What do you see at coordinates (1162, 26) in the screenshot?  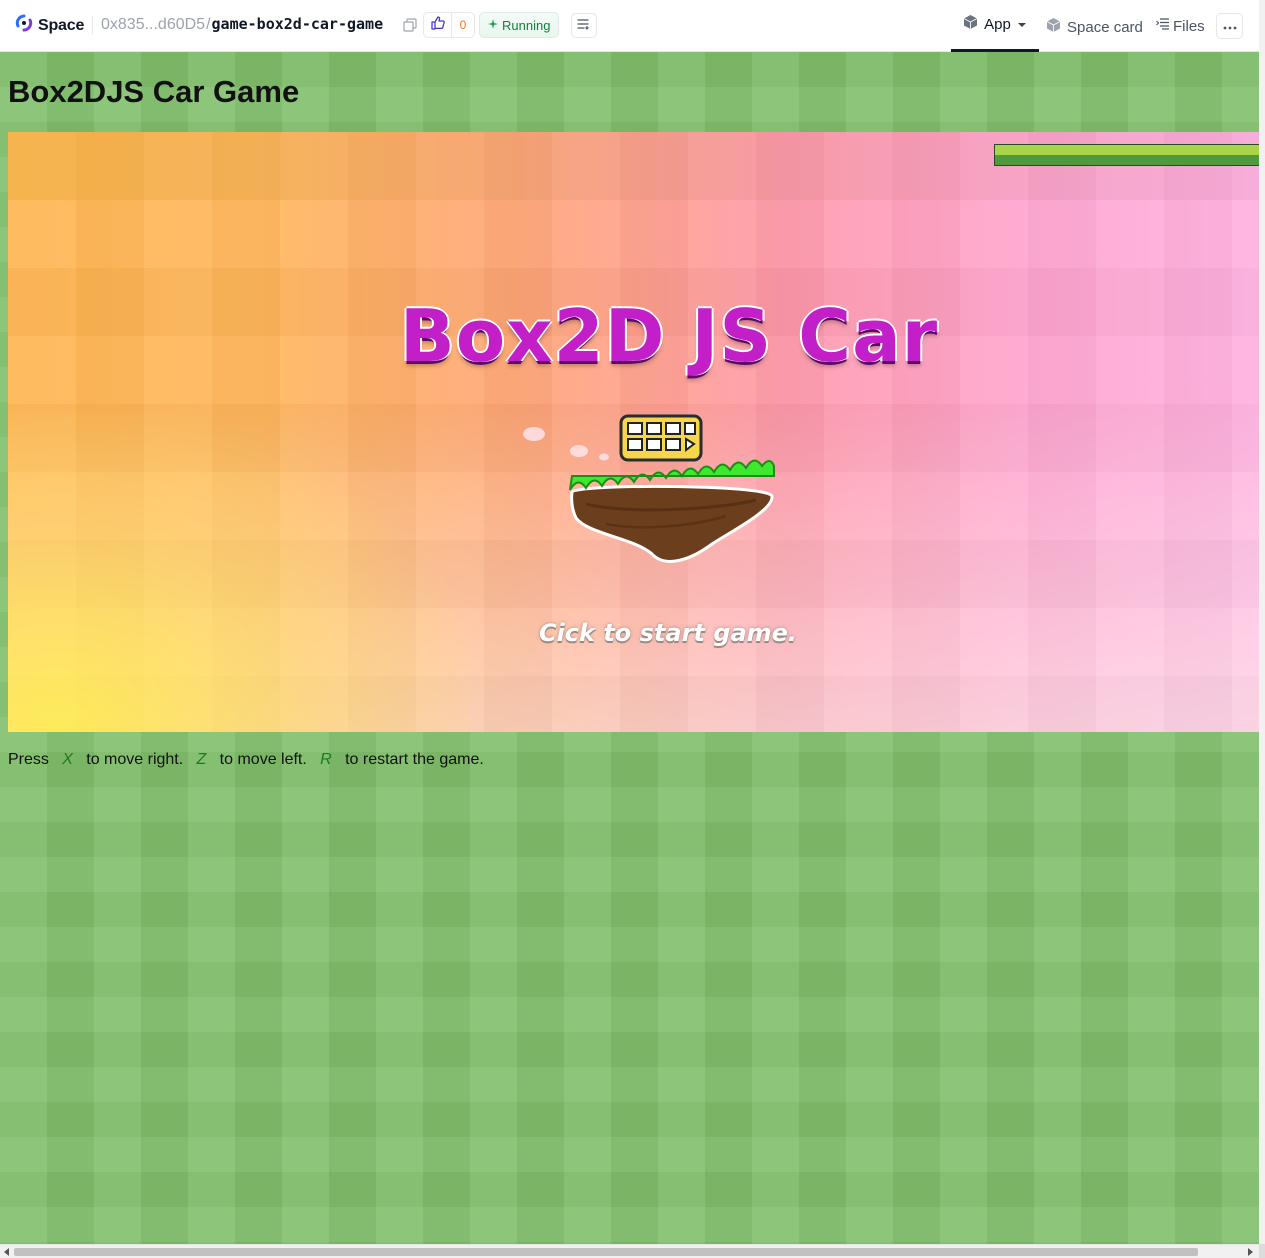 I see `file-list-icon` at bounding box center [1162, 26].